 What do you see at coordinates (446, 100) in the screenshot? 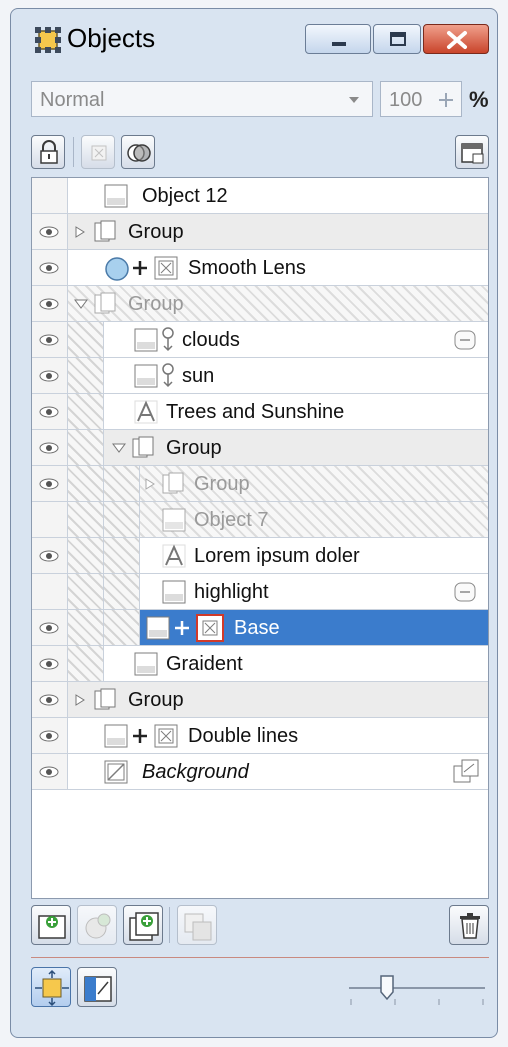
I see `spin-arrows-icon` at bounding box center [446, 100].